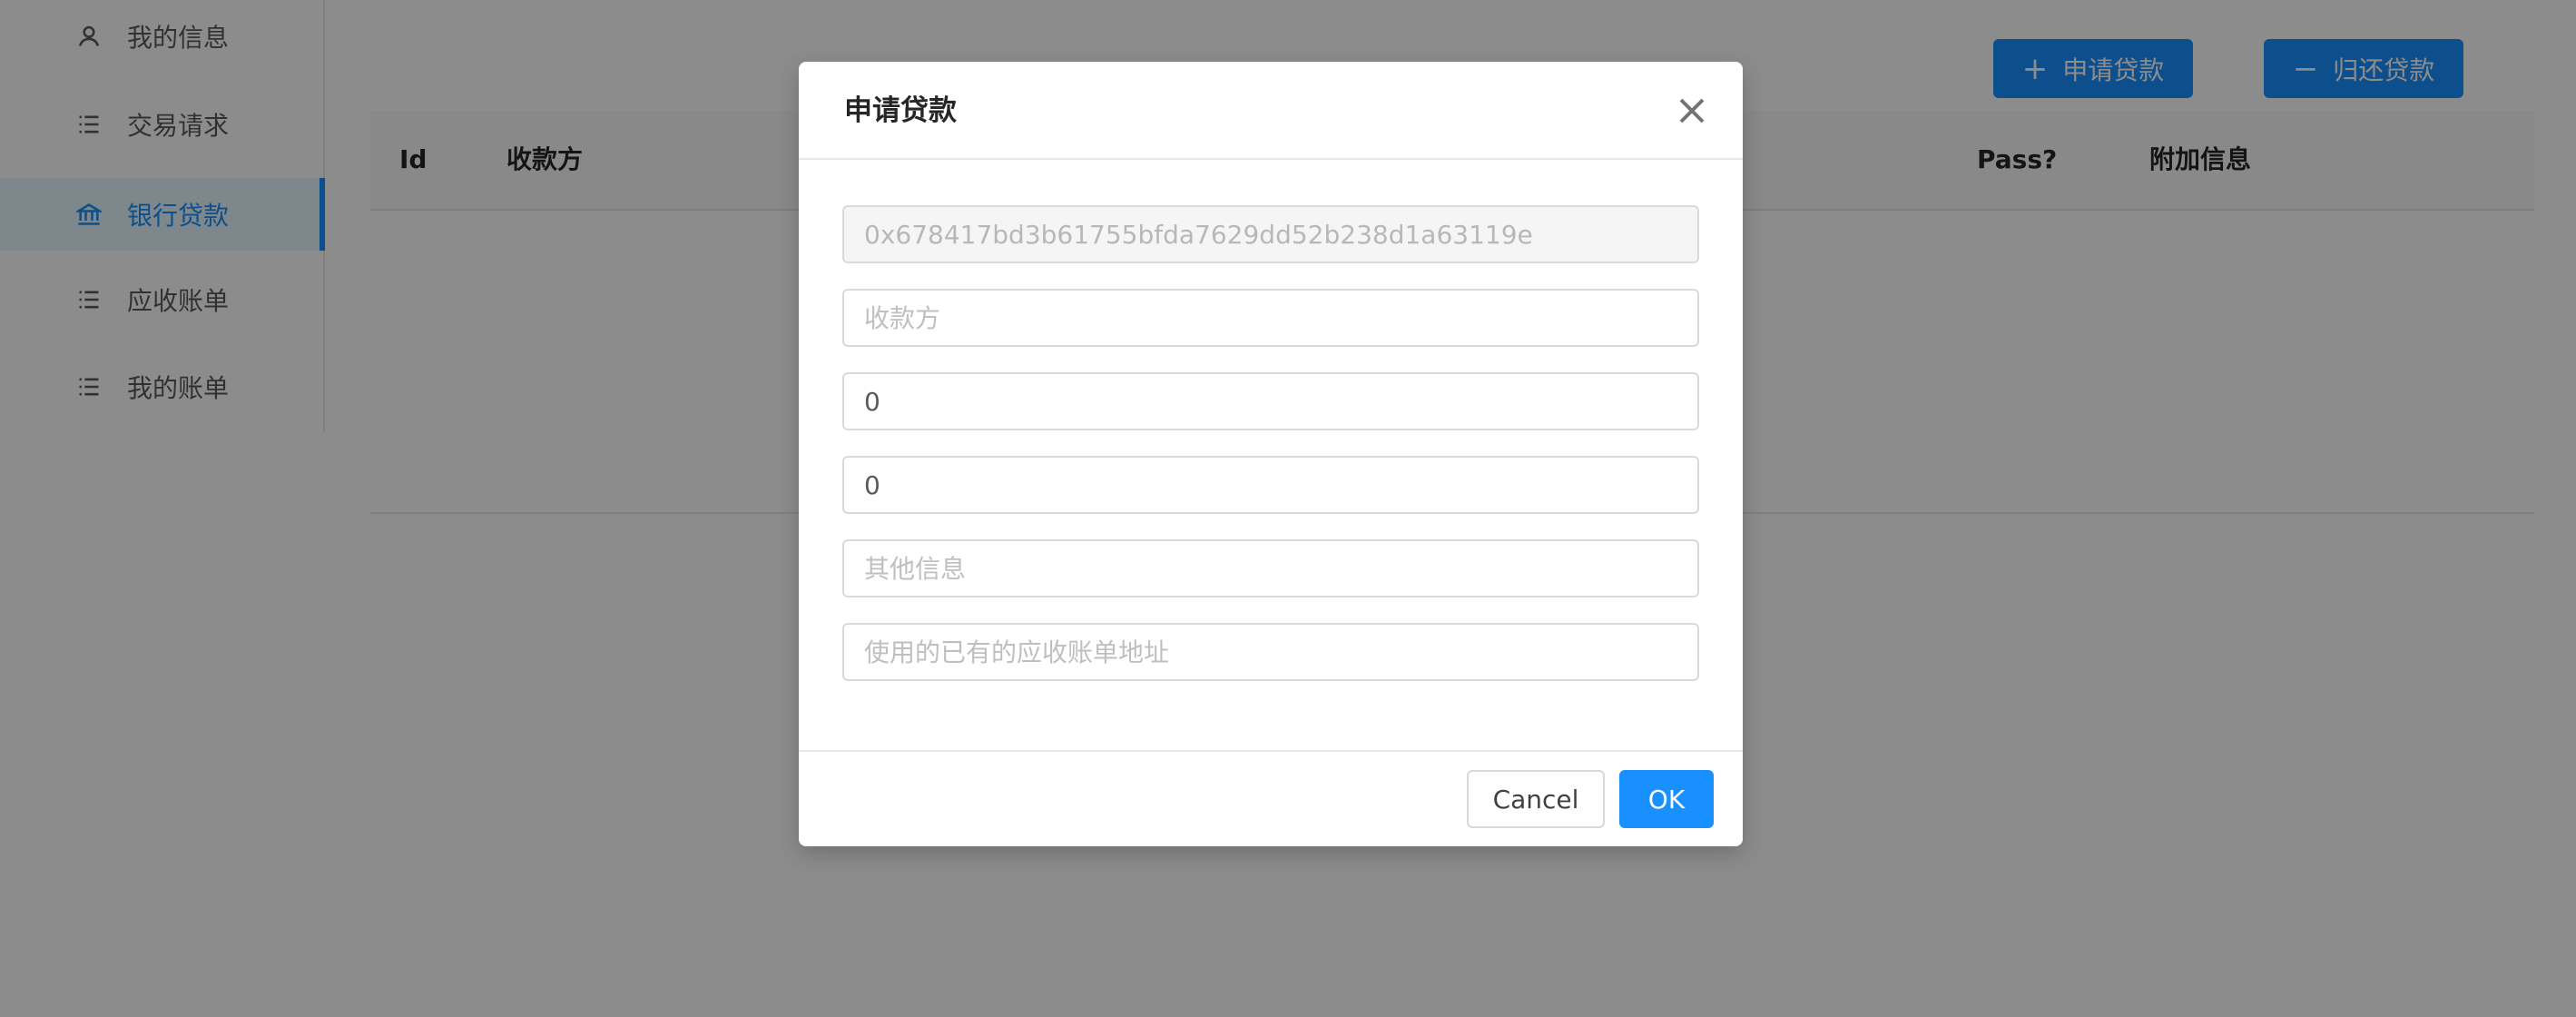 The image size is (2576, 1017). Describe the element at coordinates (1270, 401) in the screenshot. I see `amount-field` at that location.